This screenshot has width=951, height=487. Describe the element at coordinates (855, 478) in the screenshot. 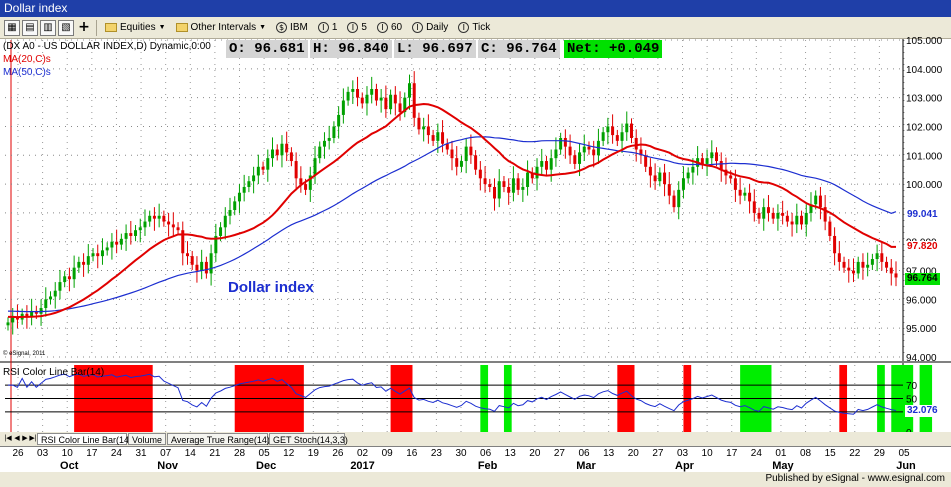

I see `published-by-text: Published by eSignal - www.esignal.com` at that location.